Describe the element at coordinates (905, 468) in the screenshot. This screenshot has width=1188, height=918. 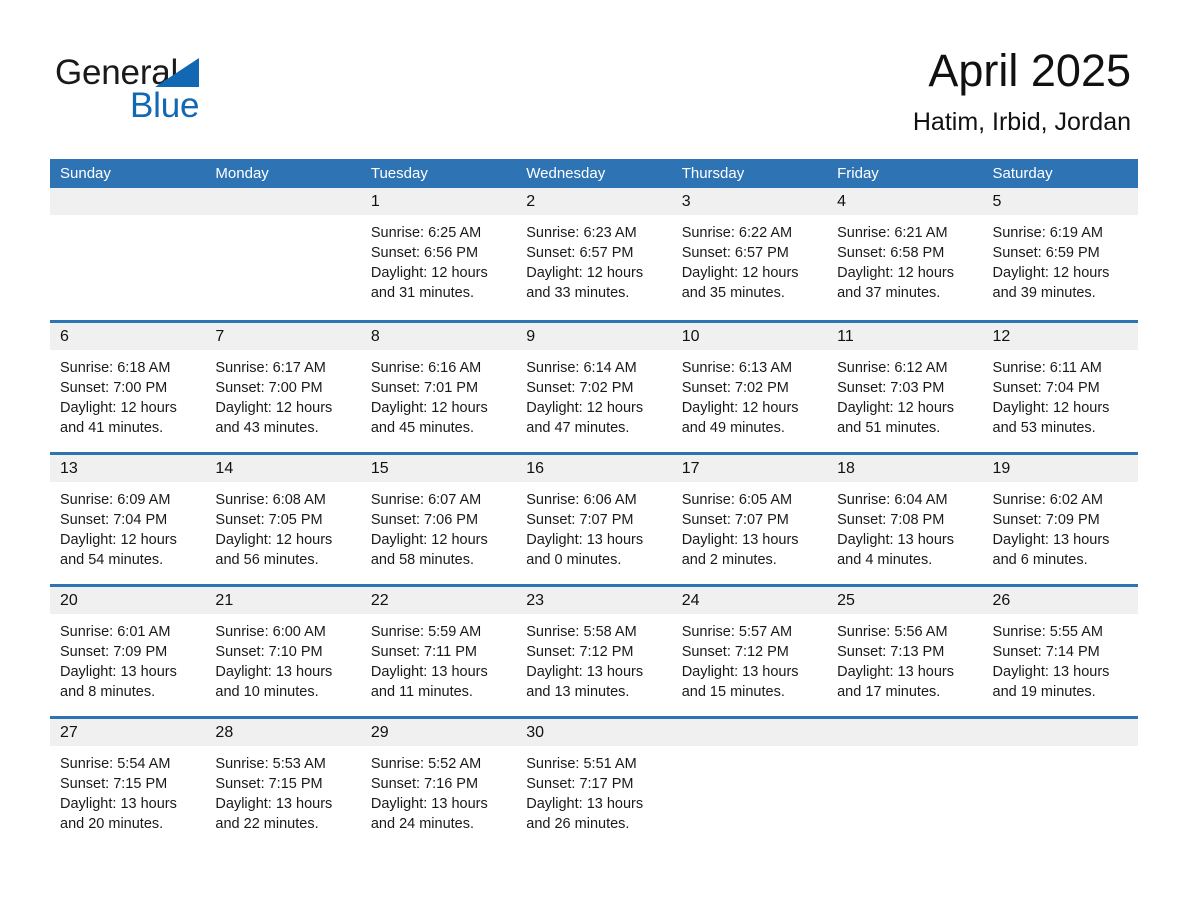
I see `day-number-band: 18` at that location.